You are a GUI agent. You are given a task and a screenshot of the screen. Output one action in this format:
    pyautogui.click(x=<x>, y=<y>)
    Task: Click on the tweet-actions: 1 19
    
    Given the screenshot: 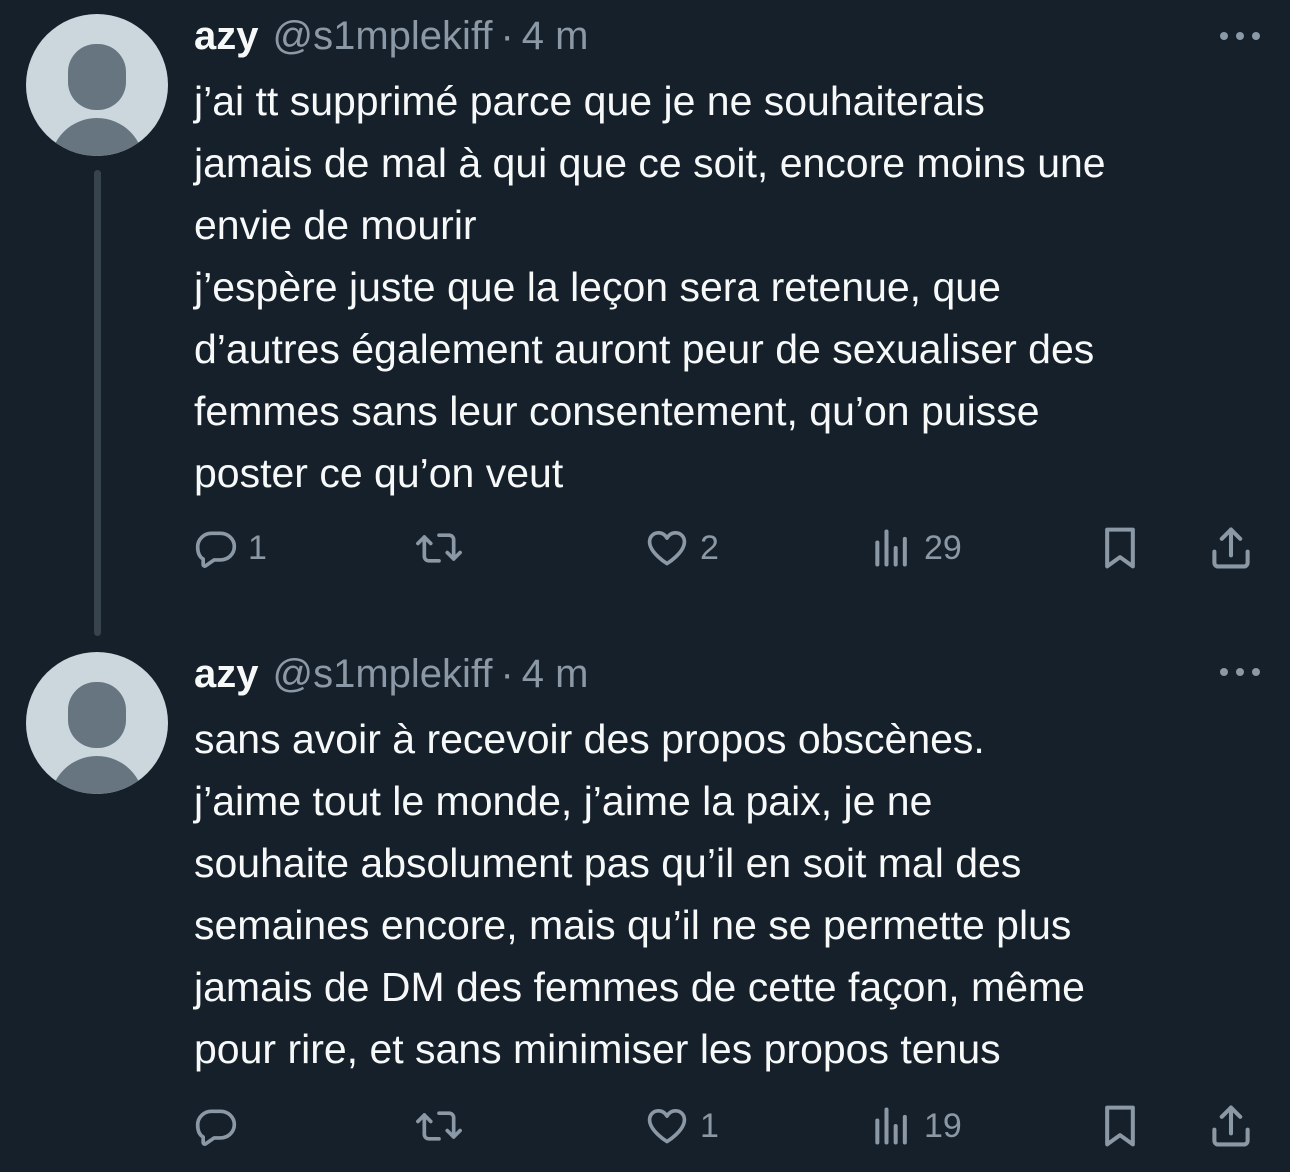 What is the action you would take?
    pyautogui.click(x=729, y=1126)
    